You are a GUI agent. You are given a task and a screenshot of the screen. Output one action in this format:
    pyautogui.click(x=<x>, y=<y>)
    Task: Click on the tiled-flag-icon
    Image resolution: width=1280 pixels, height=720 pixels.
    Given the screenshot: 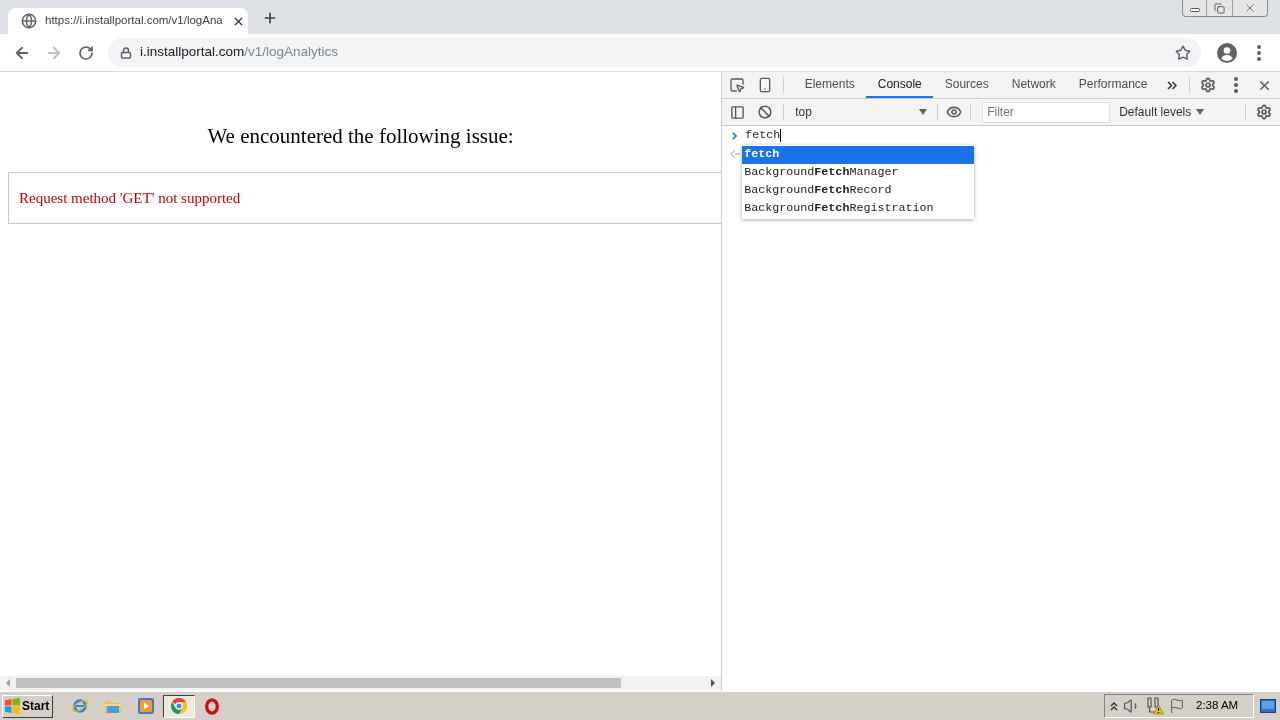 What is the action you would take?
    pyautogui.click(x=12, y=706)
    